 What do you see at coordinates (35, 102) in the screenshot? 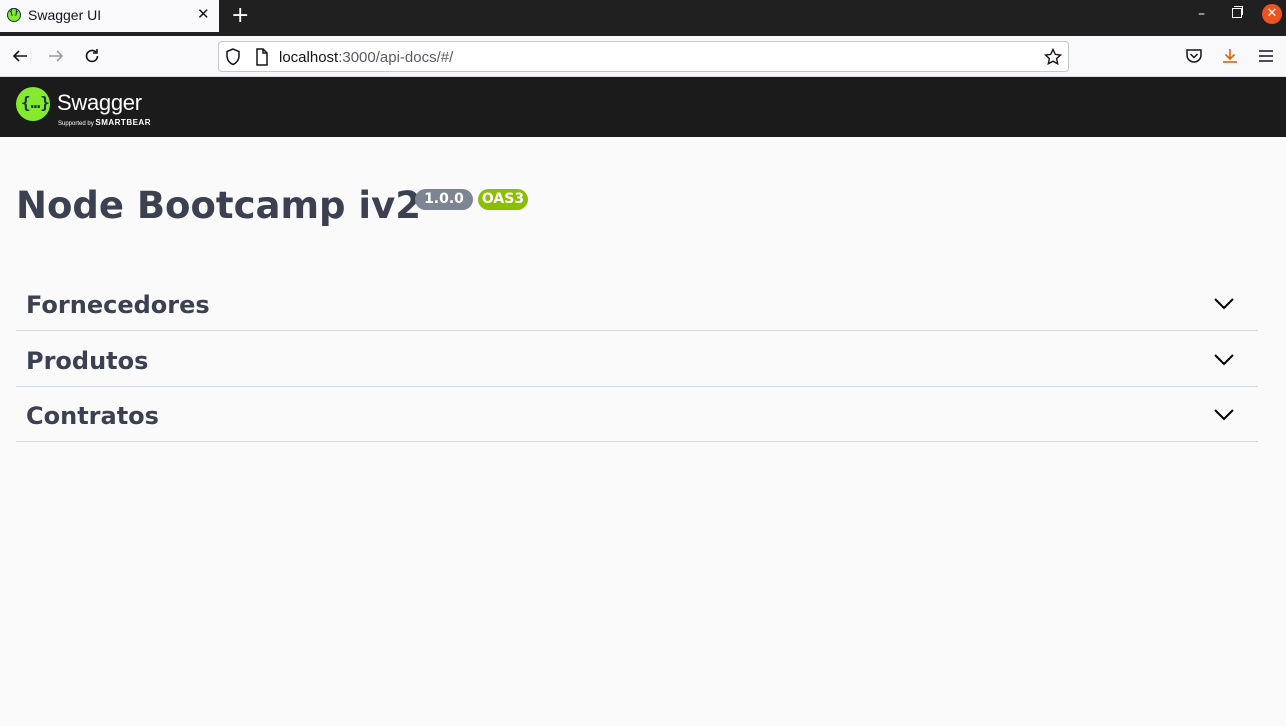
I see `swagger-logo-glyph: {…}` at bounding box center [35, 102].